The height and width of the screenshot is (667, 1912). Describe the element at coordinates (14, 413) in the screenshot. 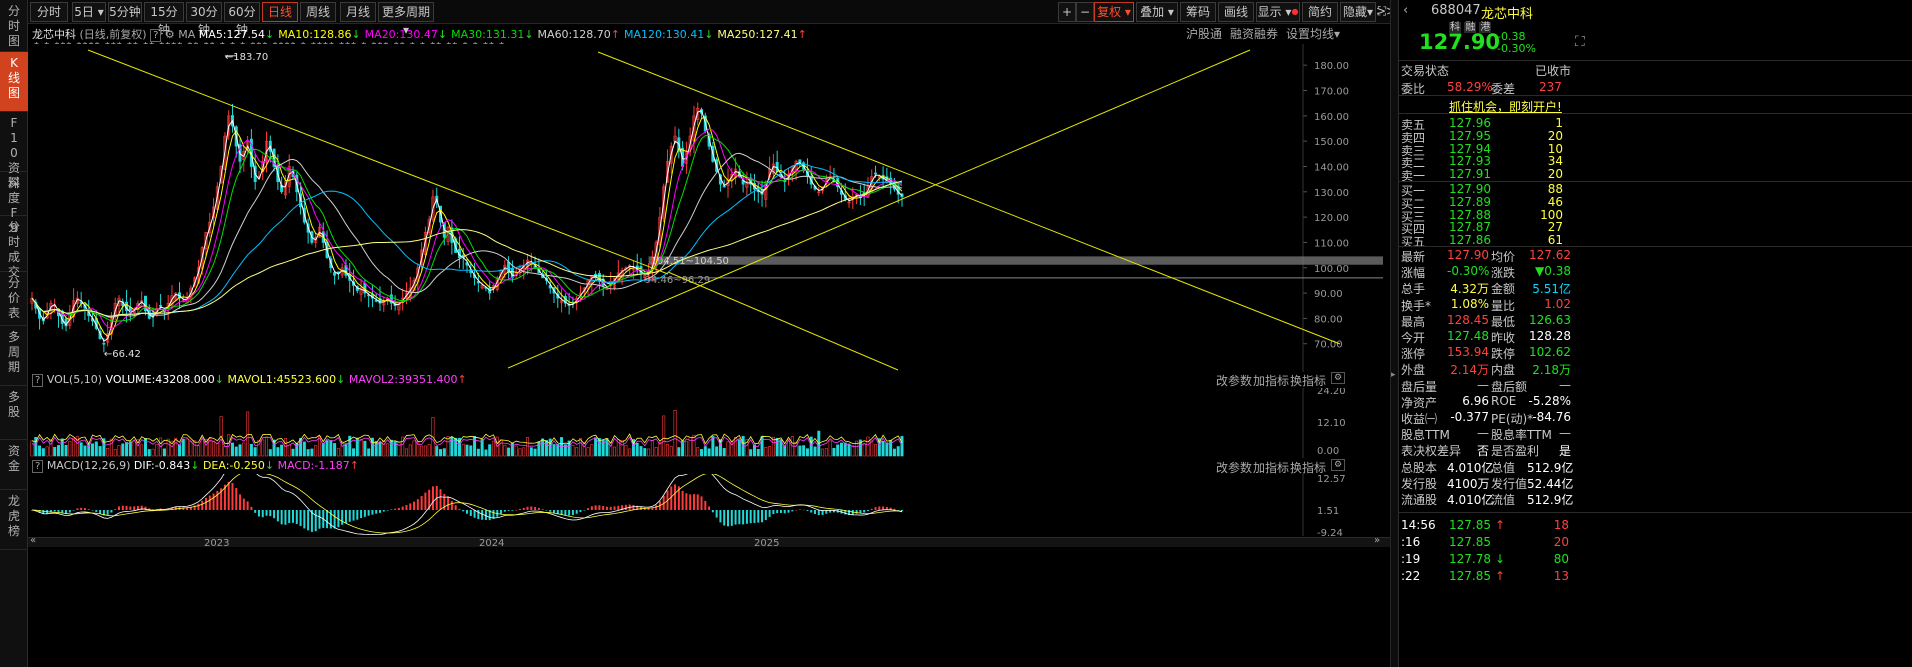

I see `left-tab-7: 多股` at that location.